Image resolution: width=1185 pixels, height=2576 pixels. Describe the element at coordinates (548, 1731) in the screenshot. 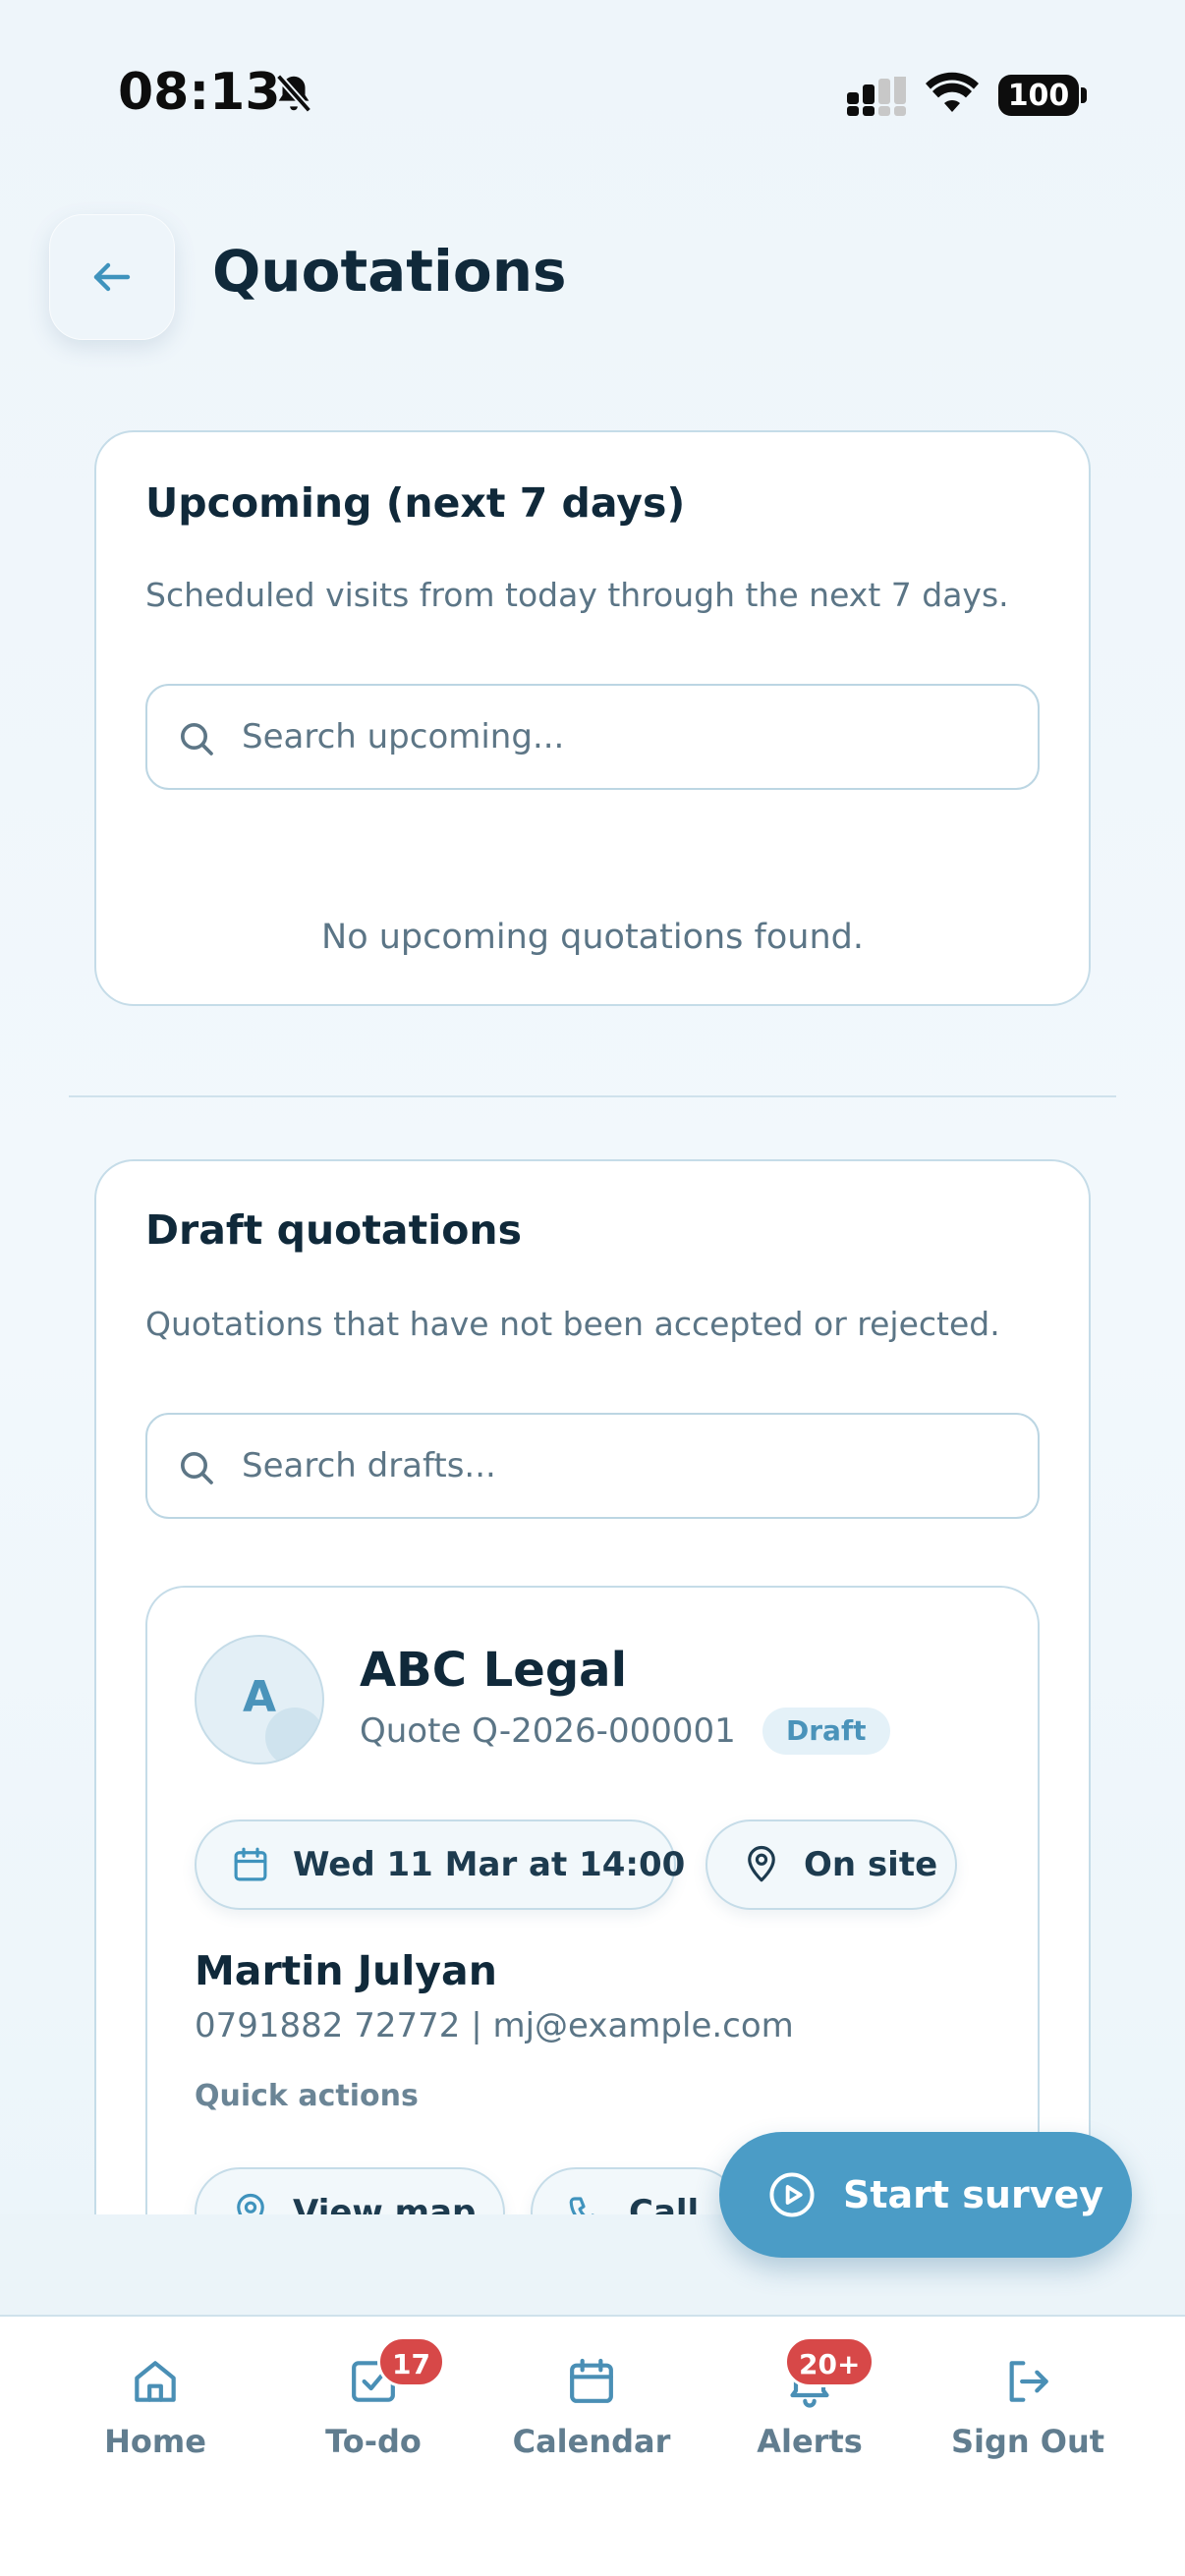

I see `quote-reference: Quote Q-2026-000001` at that location.